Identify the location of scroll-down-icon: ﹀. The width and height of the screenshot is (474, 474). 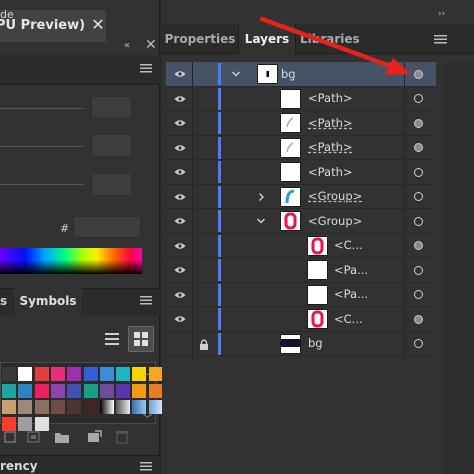
(147, 418).